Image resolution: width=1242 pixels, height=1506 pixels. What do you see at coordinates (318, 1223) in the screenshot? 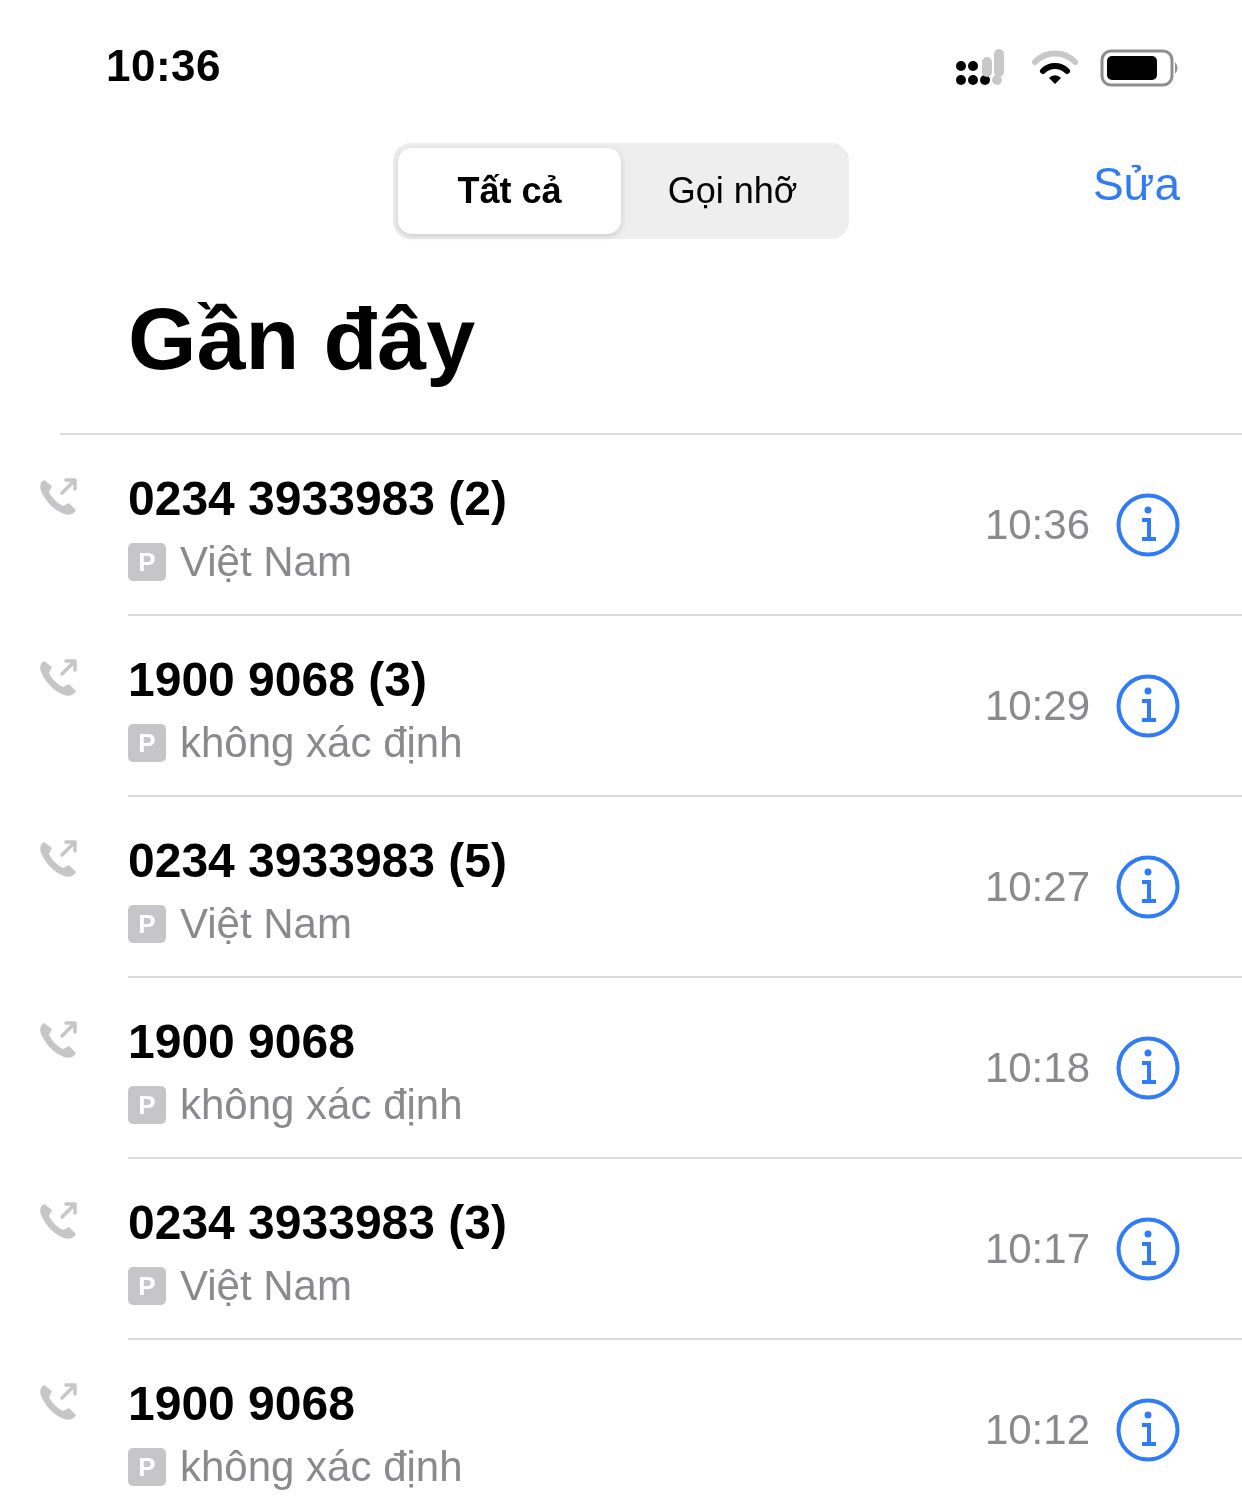
I see `phone-number: 0234 3933983 (3)` at bounding box center [318, 1223].